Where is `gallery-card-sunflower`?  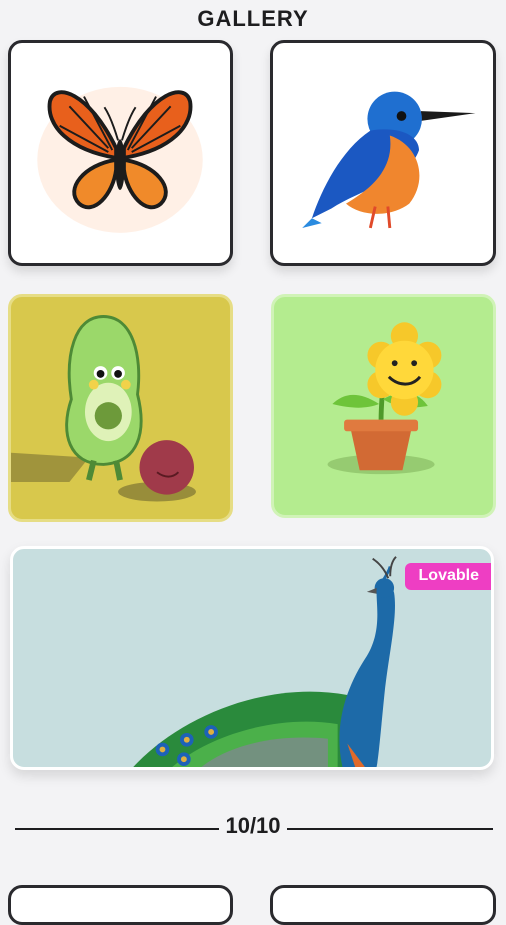 gallery-card-sunflower is located at coordinates (383, 406).